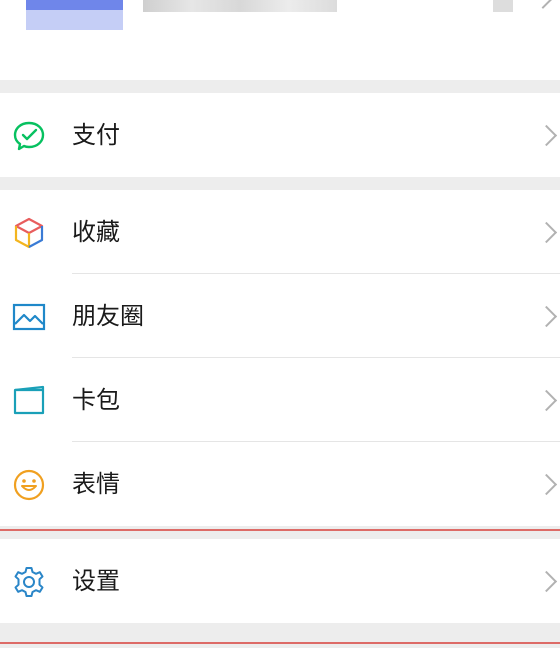 The height and width of the screenshot is (648, 560). Describe the element at coordinates (29, 233) in the screenshot. I see `cube-icon` at that location.